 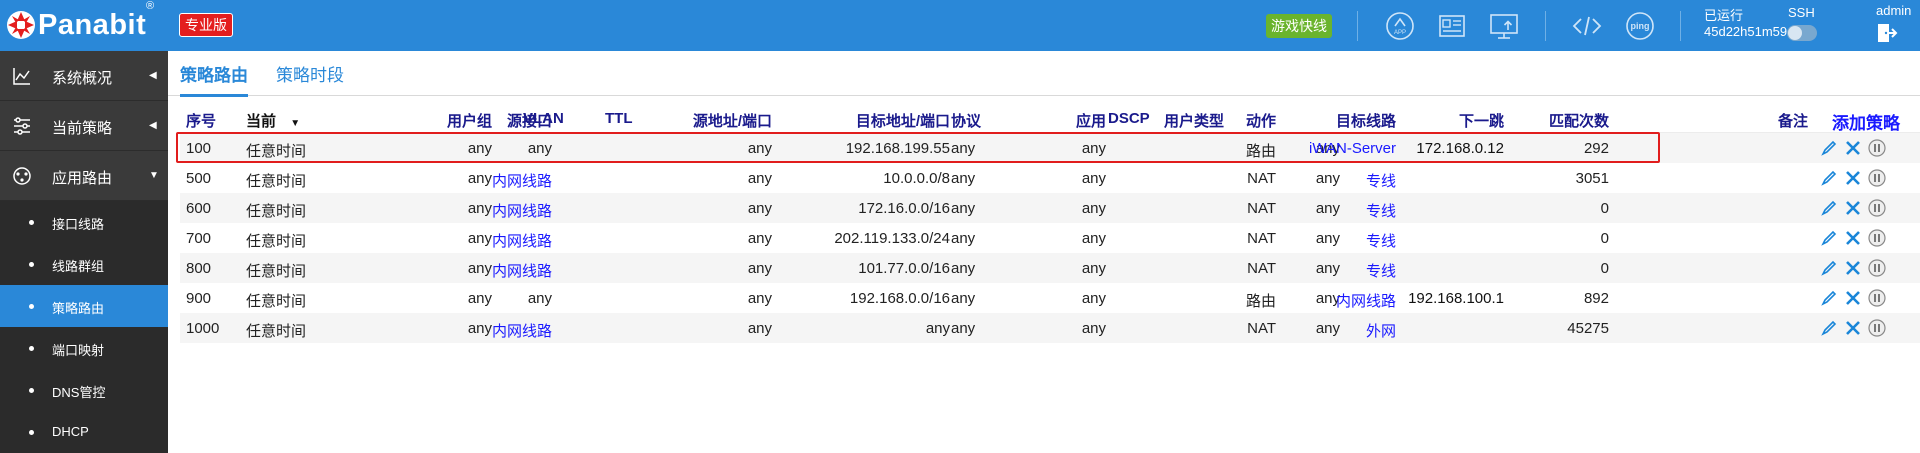 I want to click on logout-icon, so click(x=1886, y=33).